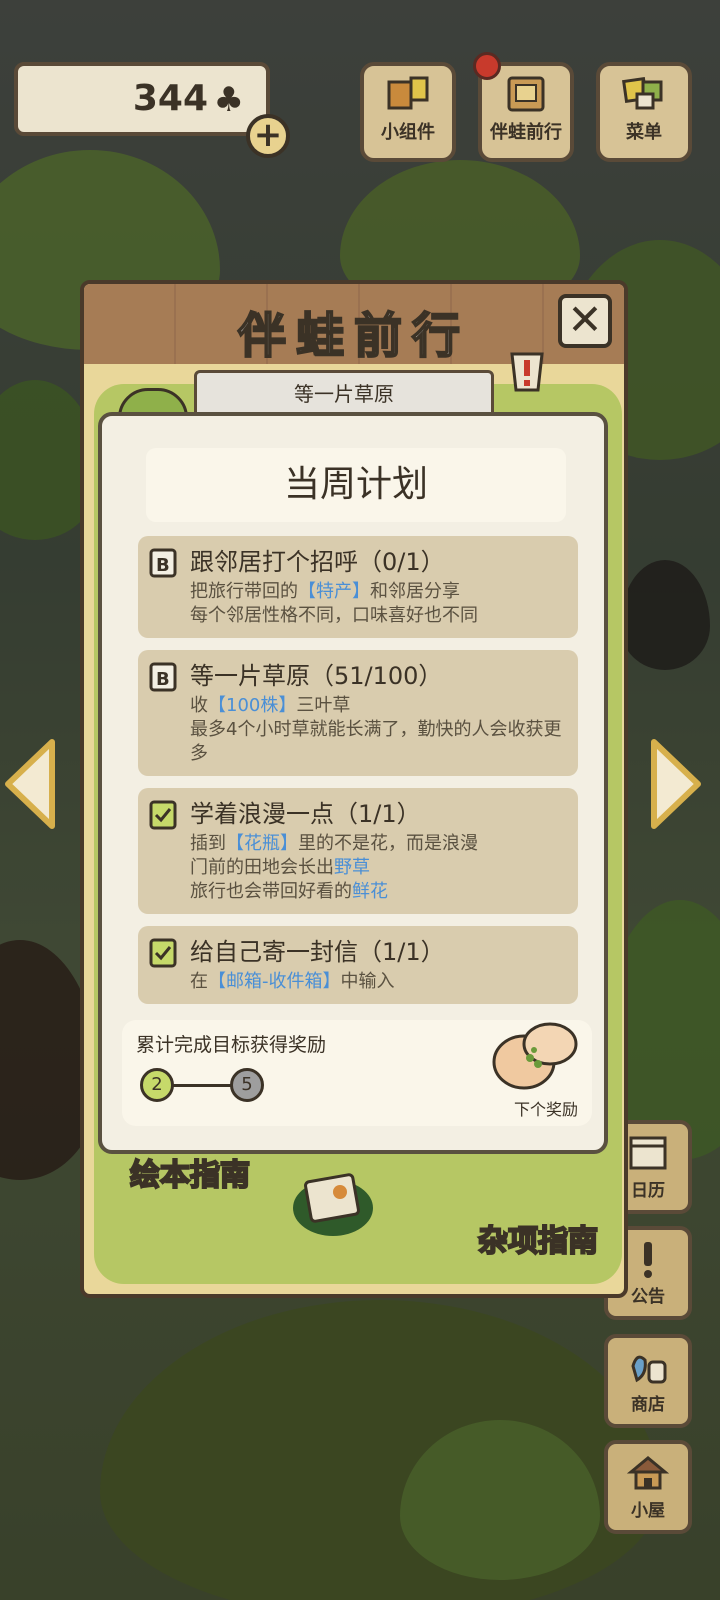  Describe the element at coordinates (333, 1202) in the screenshot. I see `guide-card-icon` at that location.